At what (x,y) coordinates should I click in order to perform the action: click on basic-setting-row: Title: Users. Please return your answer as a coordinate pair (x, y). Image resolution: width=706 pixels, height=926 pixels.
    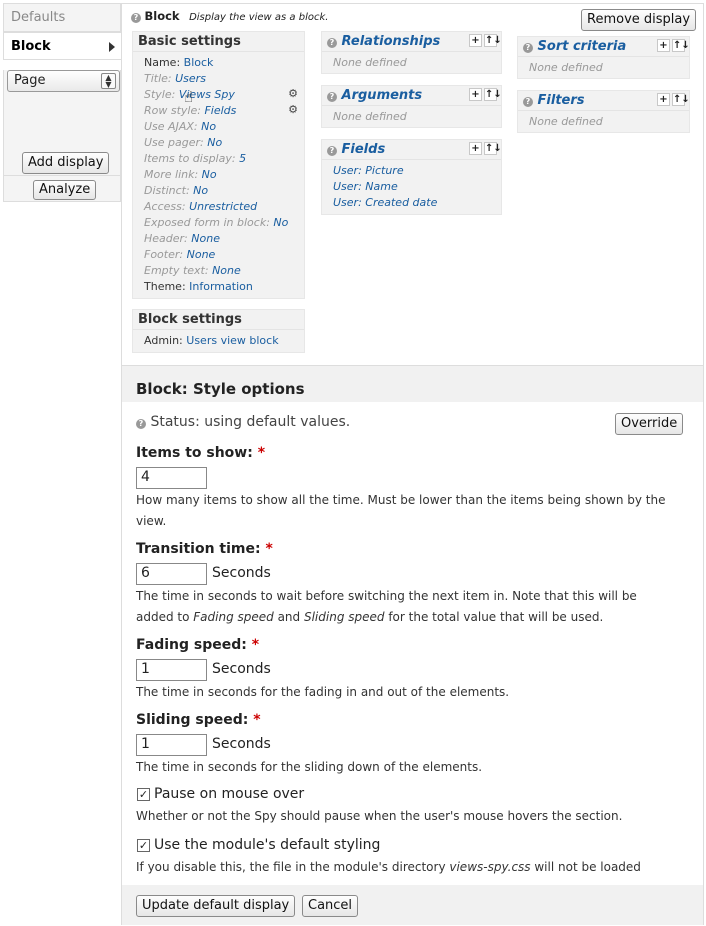
    Looking at the image, I should click on (224, 79).